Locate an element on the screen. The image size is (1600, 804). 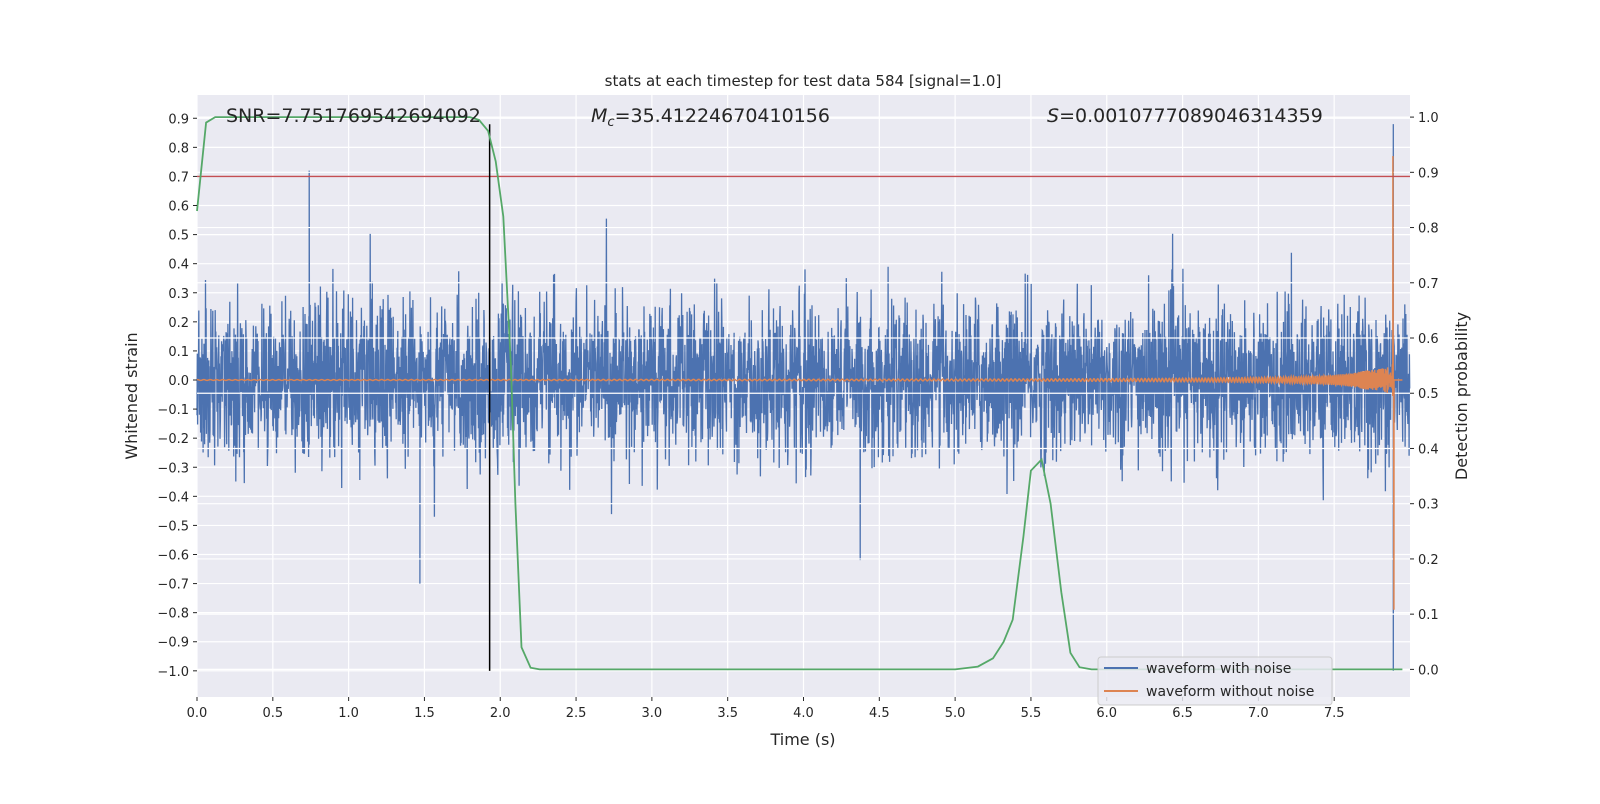
y-right-tick-label: 0.0 is located at coordinates (1428, 670).